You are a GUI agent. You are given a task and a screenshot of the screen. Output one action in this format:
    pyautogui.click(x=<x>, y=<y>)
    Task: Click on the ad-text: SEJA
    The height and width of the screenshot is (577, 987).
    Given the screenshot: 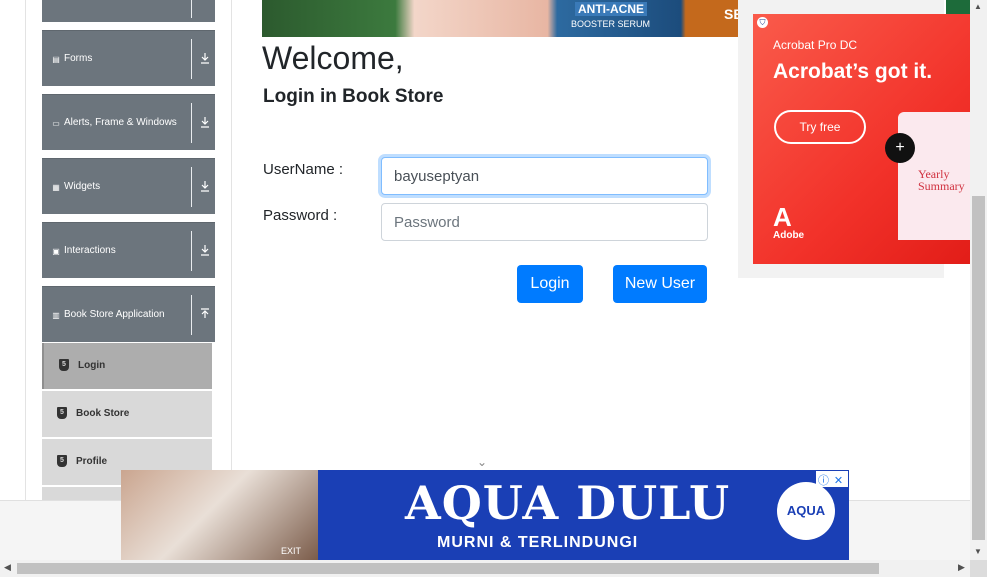 What is the action you would take?
    pyautogui.click(x=731, y=14)
    